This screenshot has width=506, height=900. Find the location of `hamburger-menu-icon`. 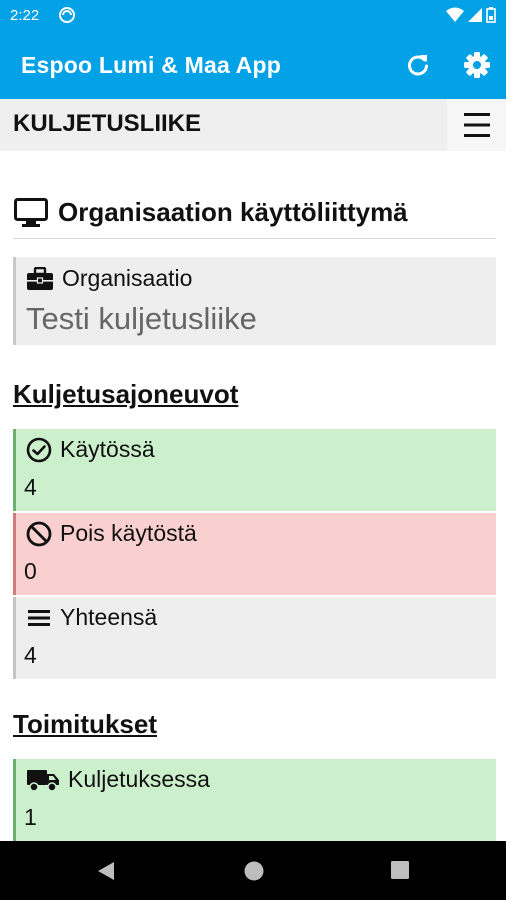

hamburger-menu-icon is located at coordinates (477, 125).